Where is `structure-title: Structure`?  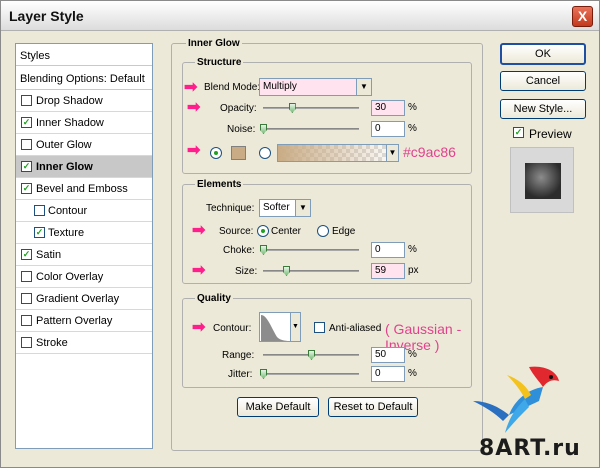
structure-title: Structure is located at coordinates (219, 62).